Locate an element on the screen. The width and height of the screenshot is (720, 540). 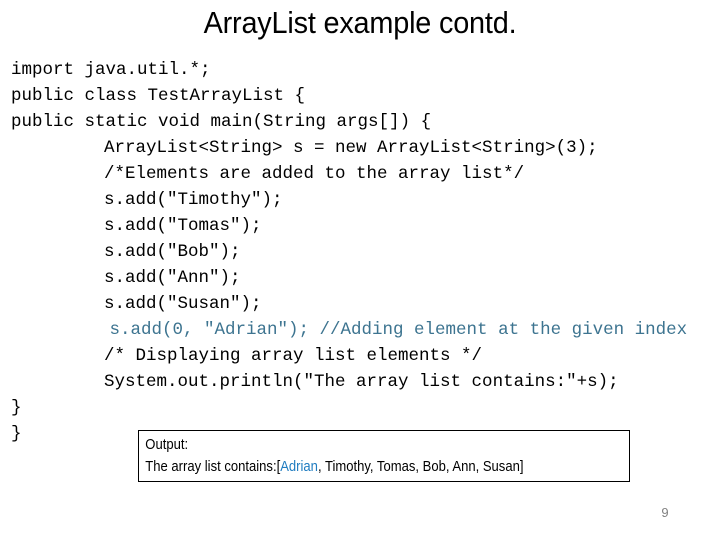
code-line: import java.util.*; is located at coordinates (111, 70).